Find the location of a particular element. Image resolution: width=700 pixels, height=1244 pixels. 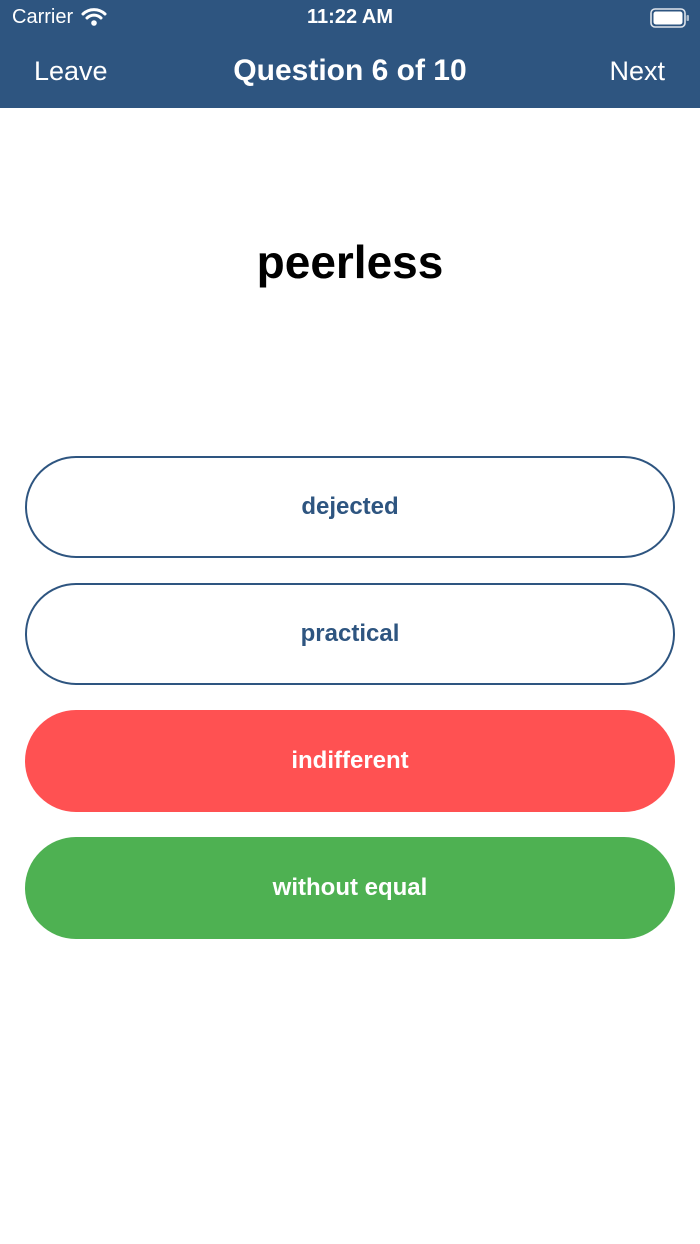

answer-option-dejected: dejected is located at coordinates (350, 507).